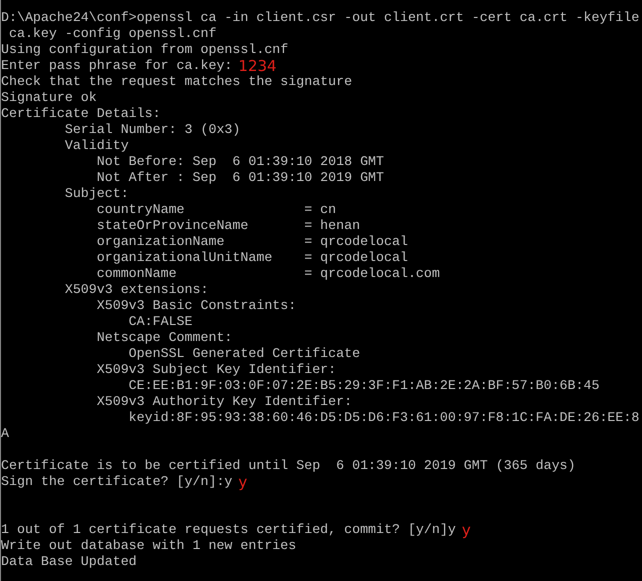 The width and height of the screenshot is (642, 581). What do you see at coordinates (216, 370) in the screenshot?
I see `console-line: X509v3 Subject Key Identifier:` at bounding box center [216, 370].